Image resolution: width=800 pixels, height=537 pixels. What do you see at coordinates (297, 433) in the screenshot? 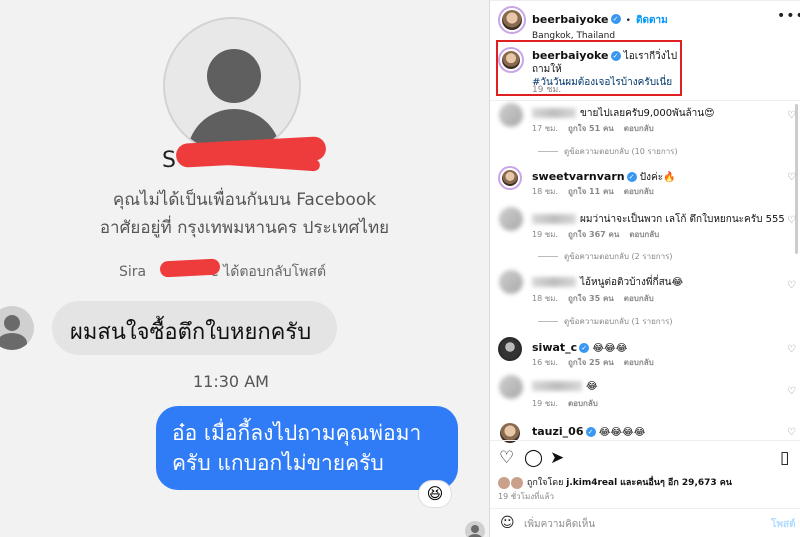
I see `outgoing-line: อ๋อ เมื่อกี้ลงไปถามคุณพ่อมา` at bounding box center [297, 433].